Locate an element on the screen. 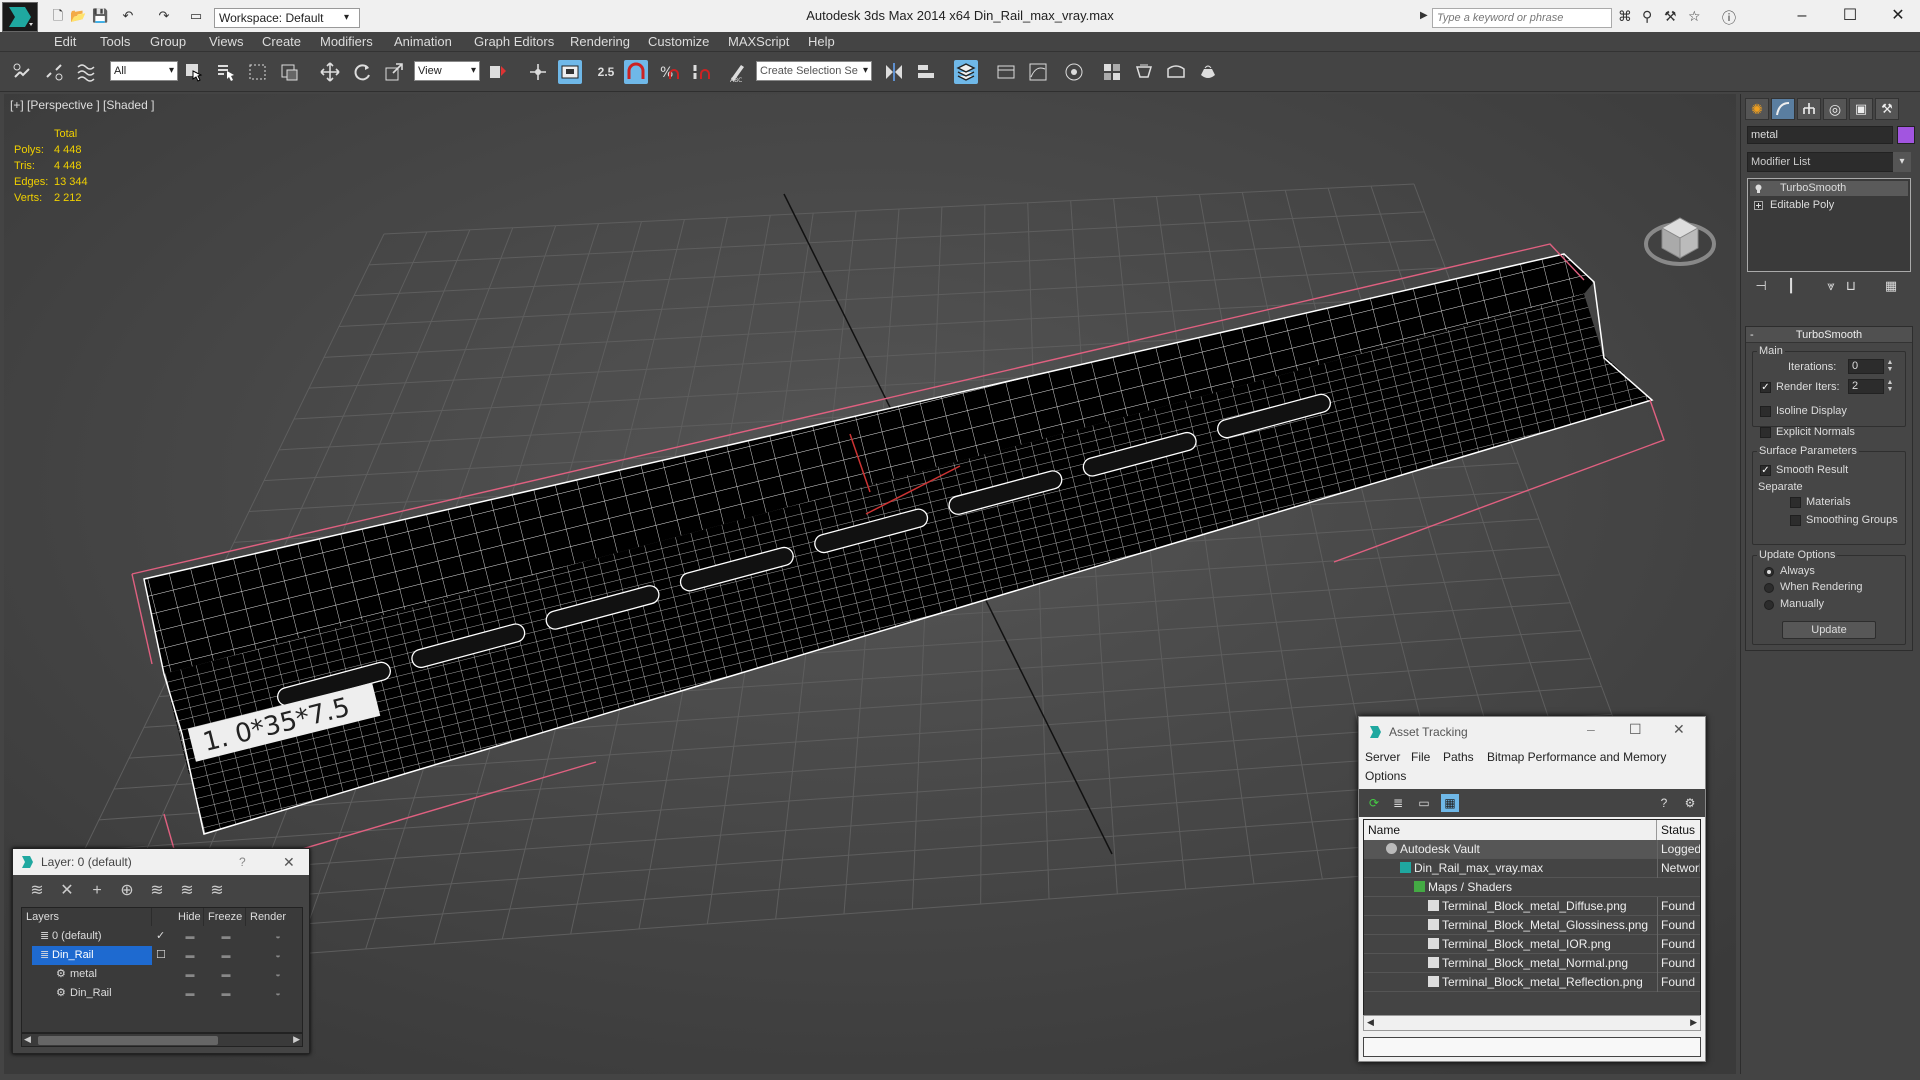  tab-display: ▣ is located at coordinates (1861, 109).